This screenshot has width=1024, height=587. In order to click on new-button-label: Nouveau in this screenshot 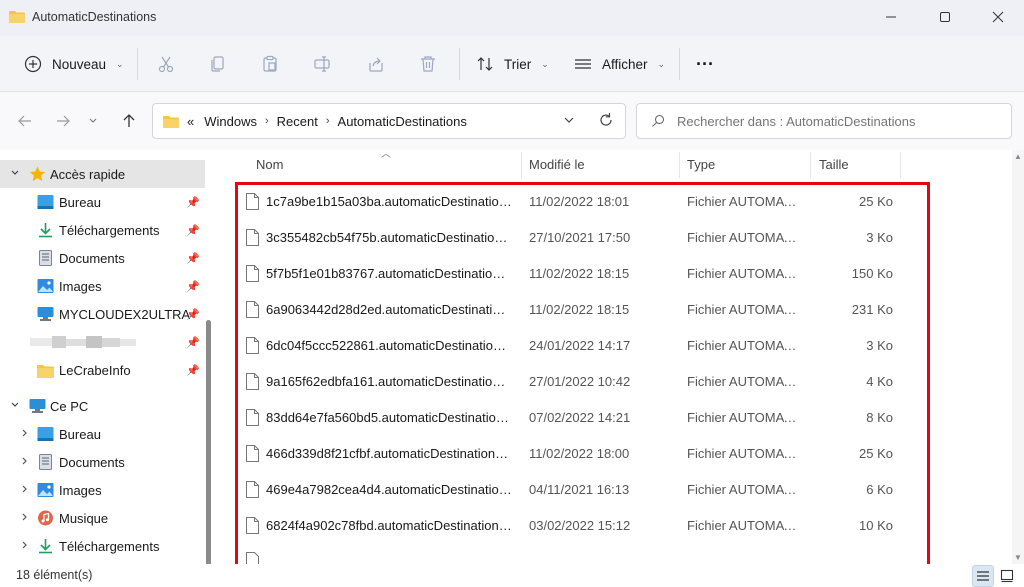, I will do `click(79, 64)`.